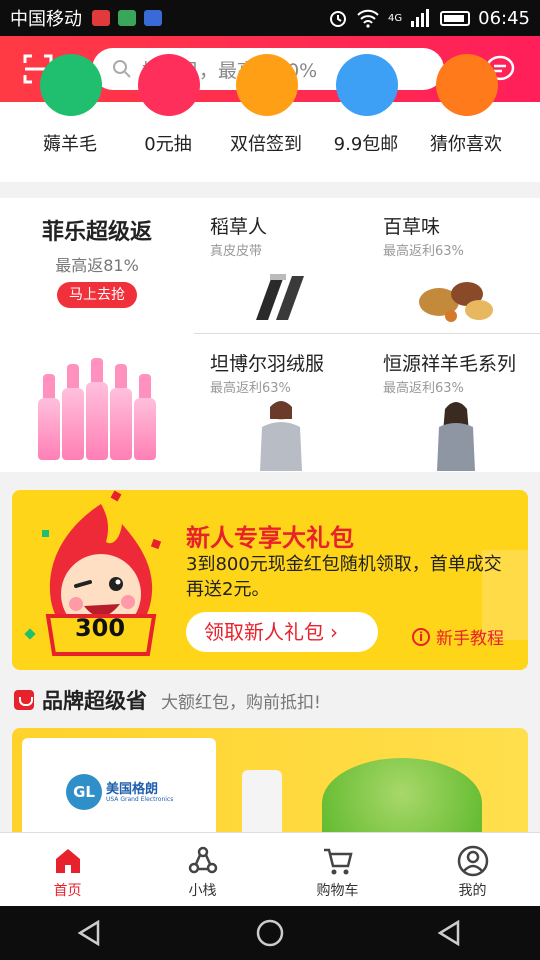  Describe the element at coordinates (267, 364) in the screenshot. I see `brand-cell-title: 坦博尔羽绒服` at that location.